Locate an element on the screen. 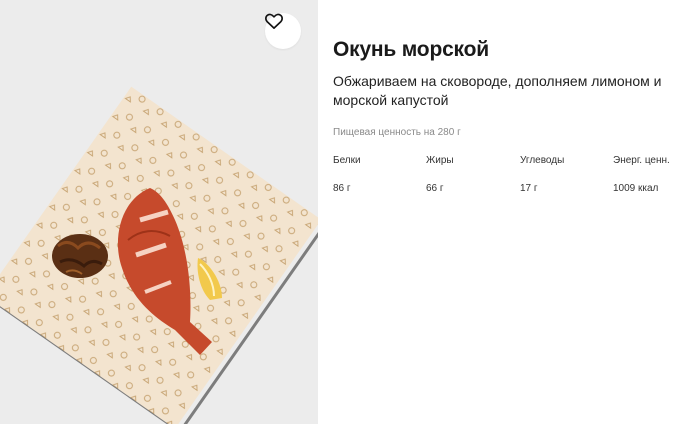 The height and width of the screenshot is (424, 680). nutrition-energy: Энерг. ценн. 1009 ккал is located at coordinates (641, 174).